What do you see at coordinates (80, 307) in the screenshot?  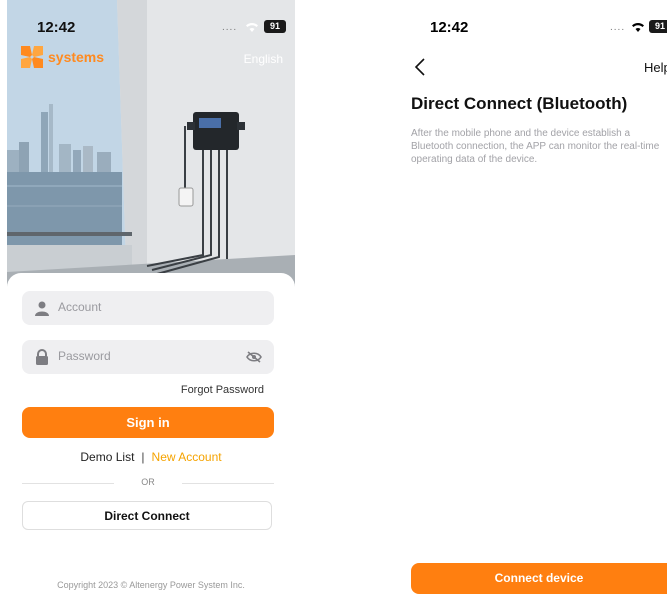 I see `account-placeholder: Account` at bounding box center [80, 307].